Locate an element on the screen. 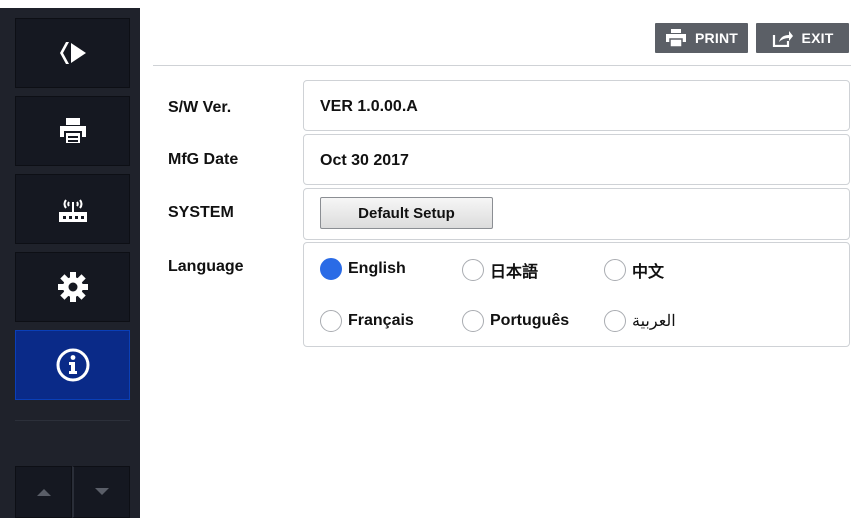 Image resolution: width=853 pixels, height=518 pixels. info-icon is located at coordinates (72, 365).